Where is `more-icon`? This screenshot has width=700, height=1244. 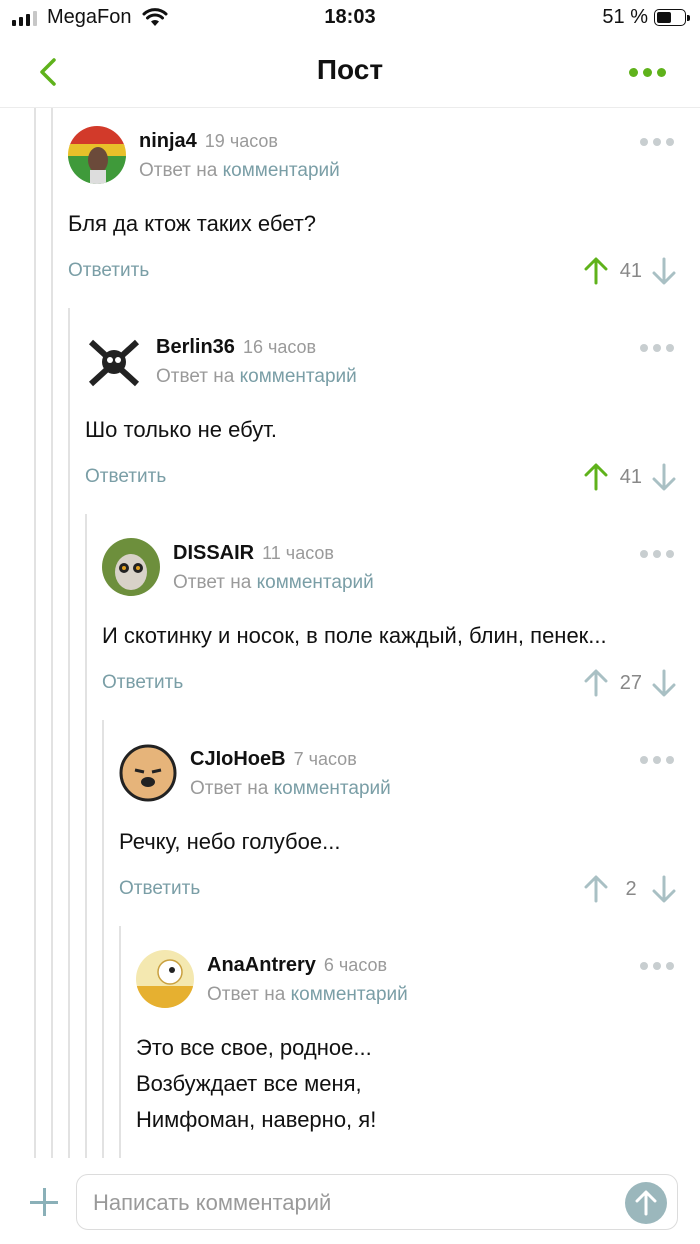 more-icon is located at coordinates (647, 72).